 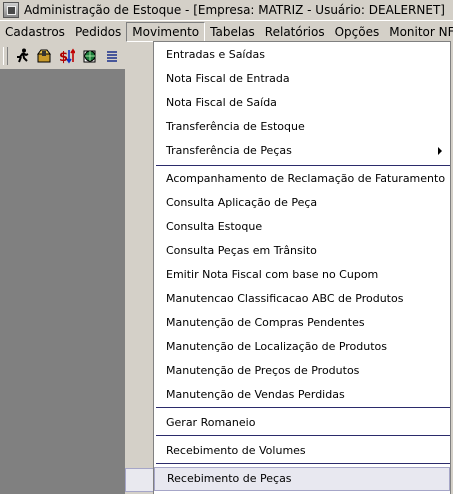 What do you see at coordinates (45, 56) in the screenshot?
I see `box-icon` at bounding box center [45, 56].